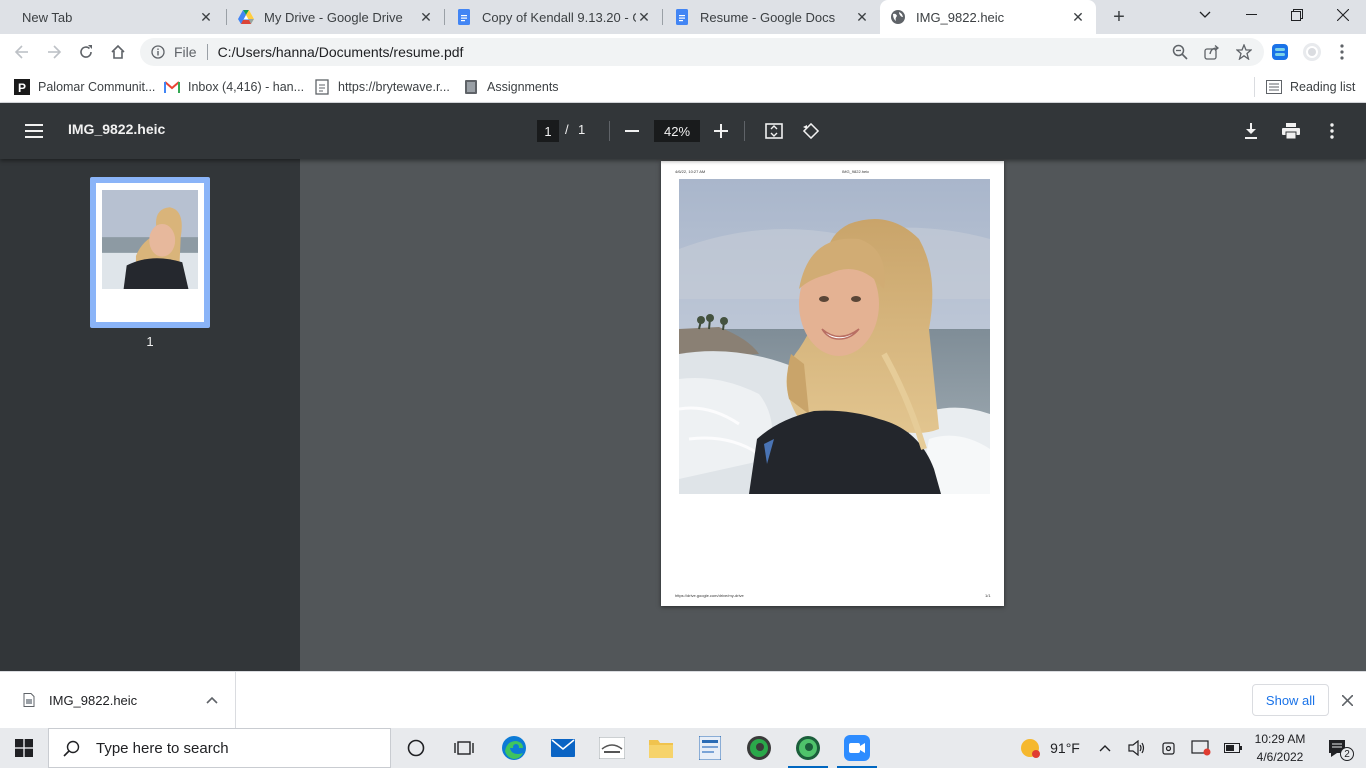 This screenshot has height=768, width=1366. I want to click on reading-list-button: Reading list, so click(1310, 87).